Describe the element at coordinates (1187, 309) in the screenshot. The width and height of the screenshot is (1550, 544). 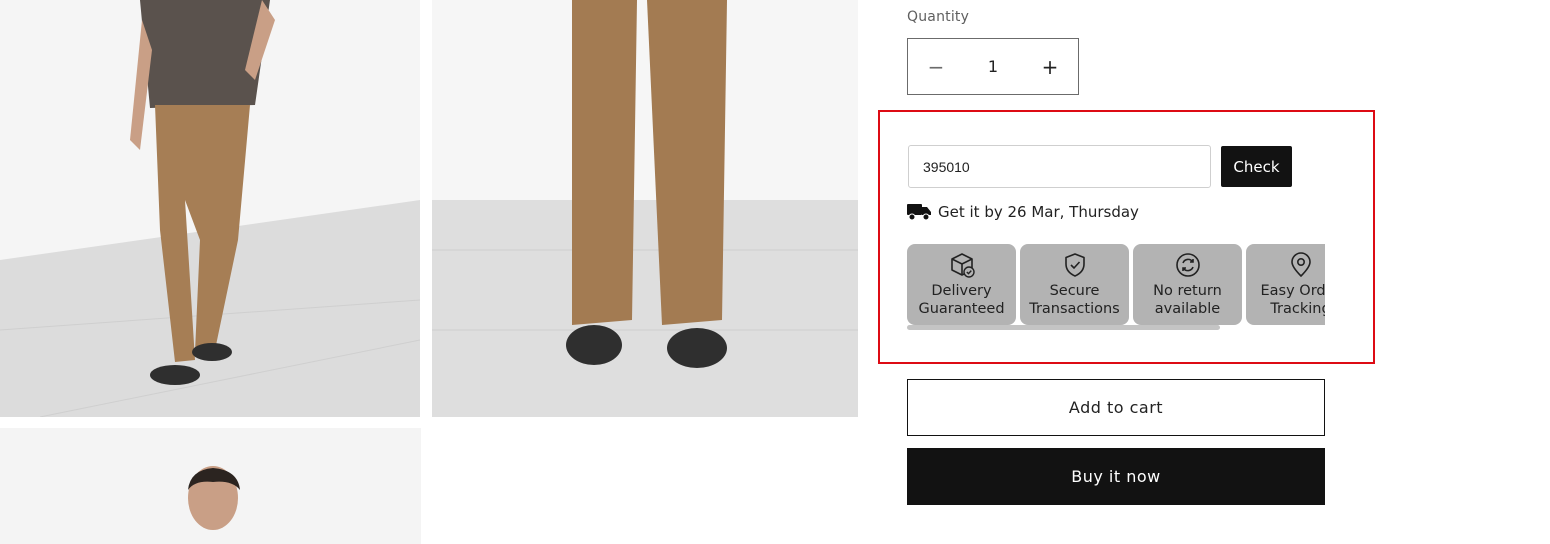
I see `feature-label-line2: available` at that location.